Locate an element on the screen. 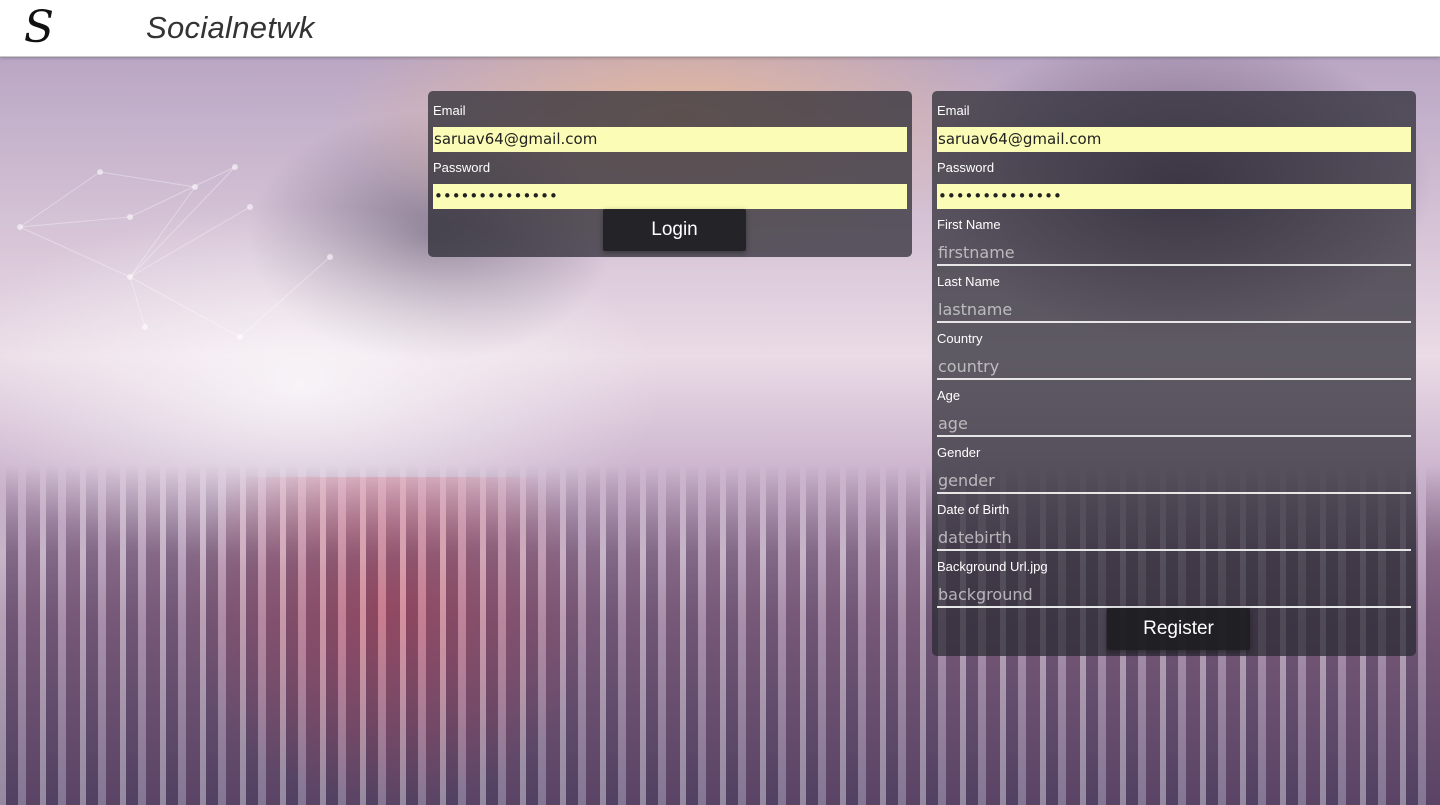 This screenshot has height=805, width=1440. register-button: Register is located at coordinates (1178, 629).